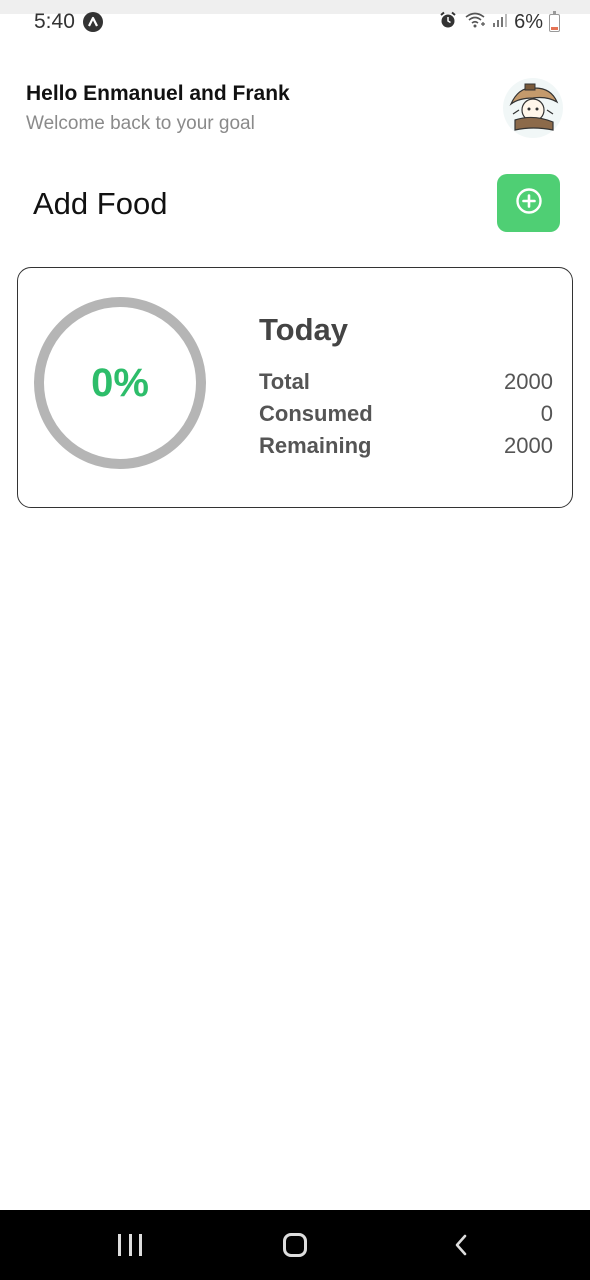 Image resolution: width=590 pixels, height=1280 pixels. What do you see at coordinates (448, 22) in the screenshot?
I see `alarm-icon` at bounding box center [448, 22].